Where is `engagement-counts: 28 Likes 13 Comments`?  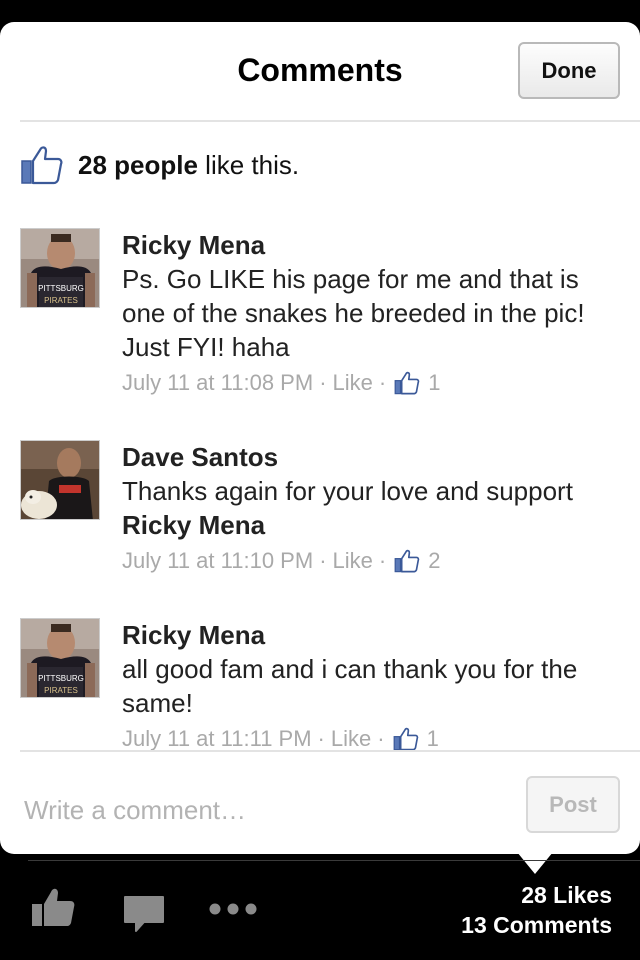 engagement-counts: 28 Likes 13 Comments is located at coordinates (536, 910).